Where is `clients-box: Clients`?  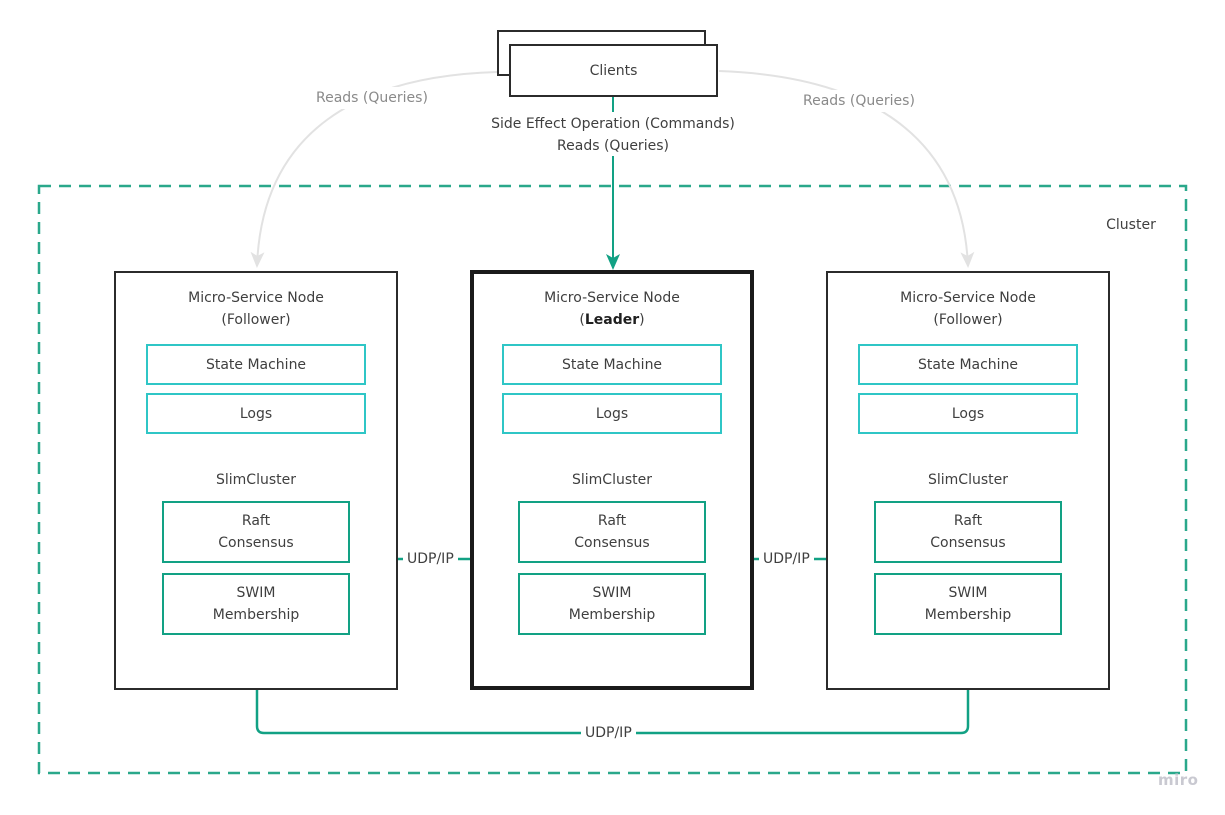
clients-box: Clients is located at coordinates (613, 70).